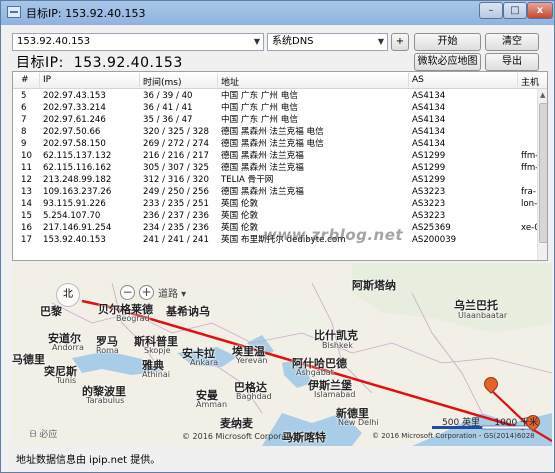 This screenshot has height=473, width=555. What do you see at coordinates (88, 460) in the screenshot?
I see `status-text: 地址数据信息由 ipip.net 提供。` at bounding box center [88, 460].